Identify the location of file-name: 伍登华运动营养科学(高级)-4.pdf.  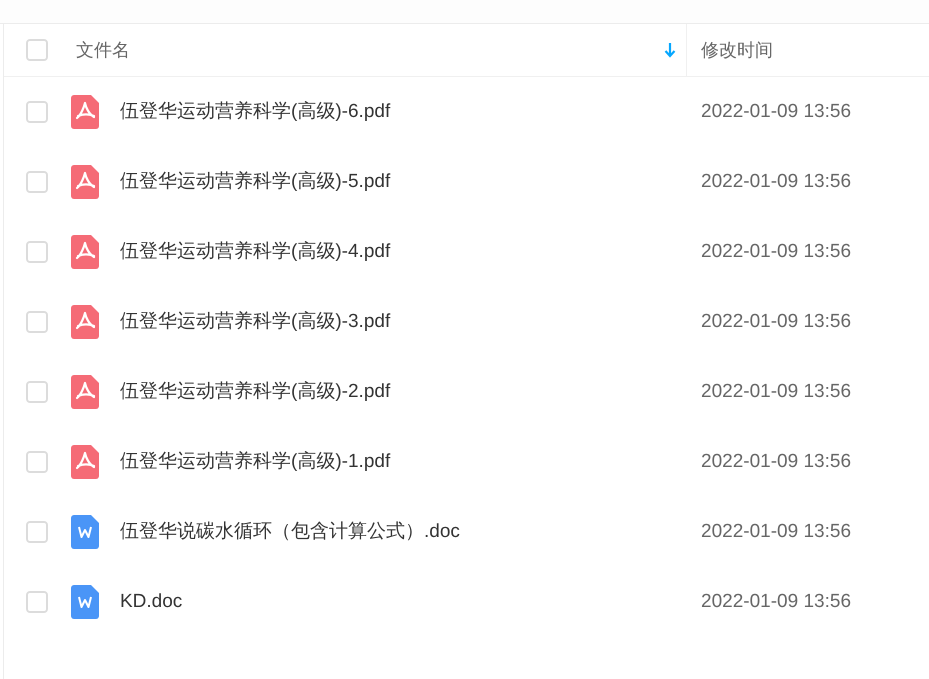
(255, 252).